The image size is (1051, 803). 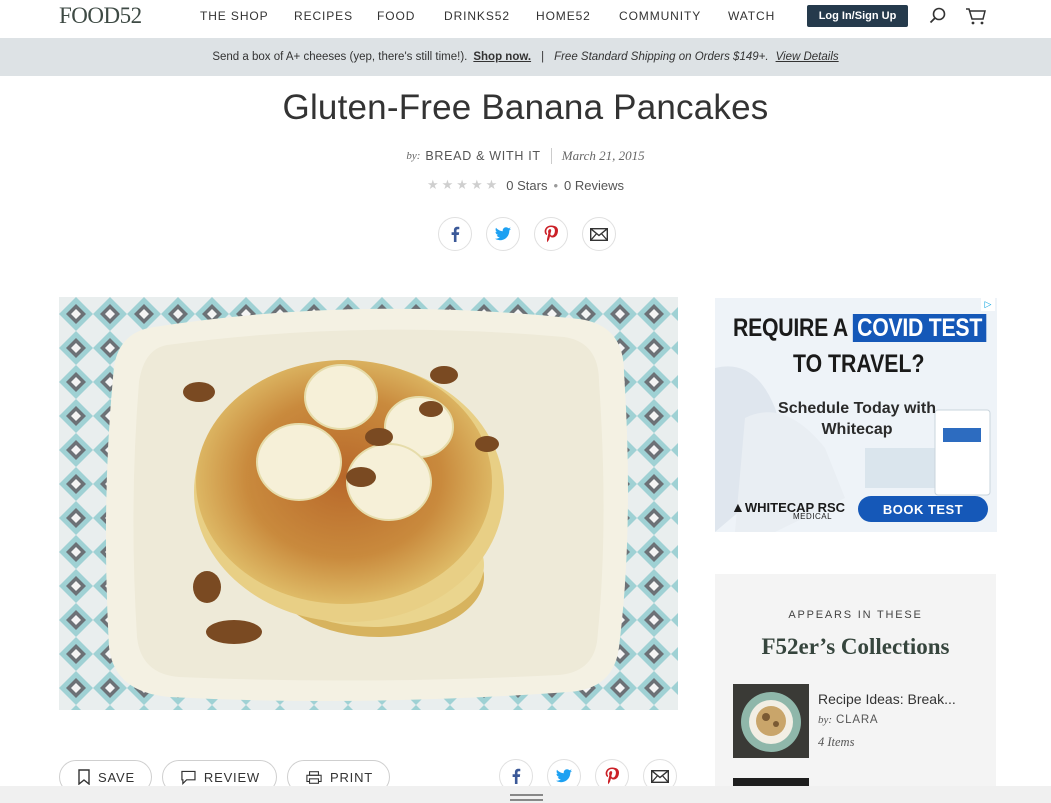 I want to click on shipping-text: Free Standard Shipping on Orders $149+., so click(x=661, y=57).